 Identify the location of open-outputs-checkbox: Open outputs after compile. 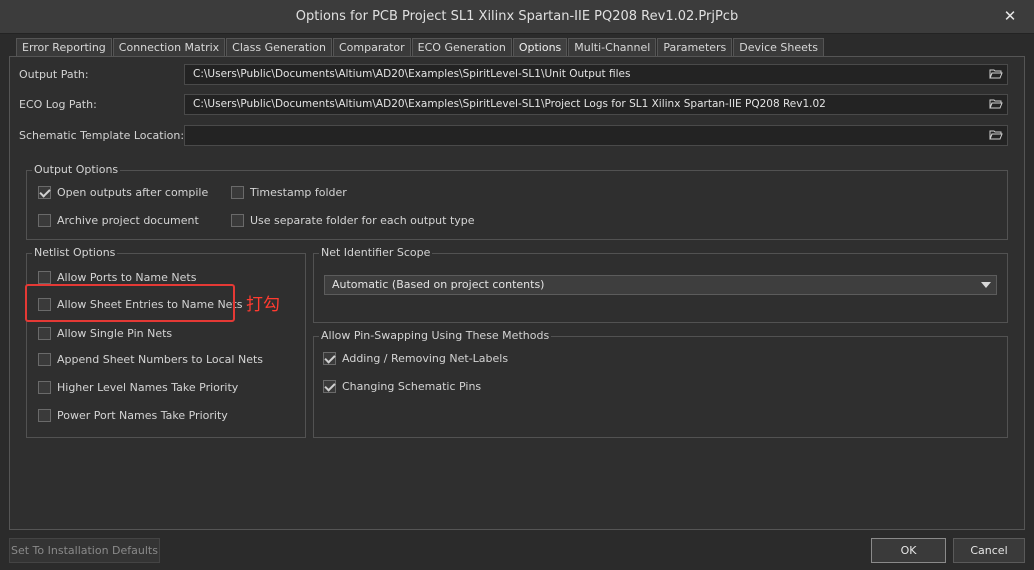
(123, 192).